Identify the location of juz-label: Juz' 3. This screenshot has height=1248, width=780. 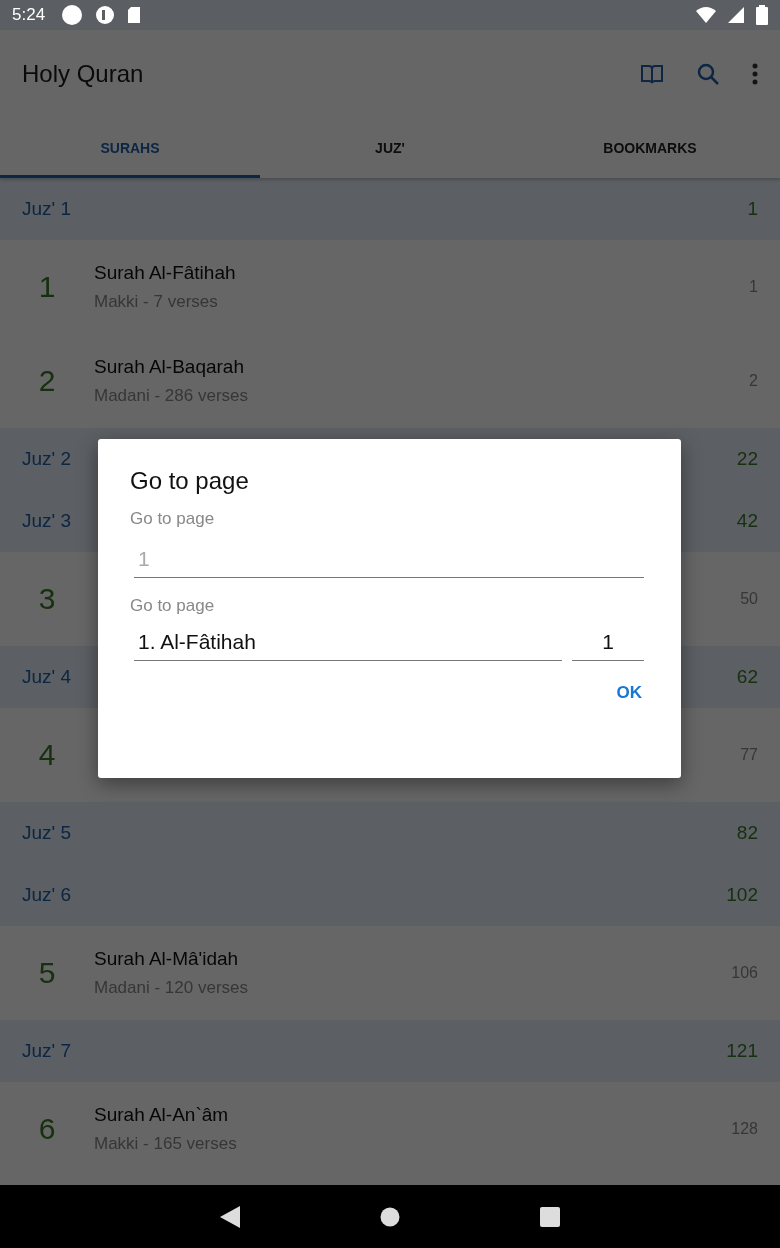
(47, 521).